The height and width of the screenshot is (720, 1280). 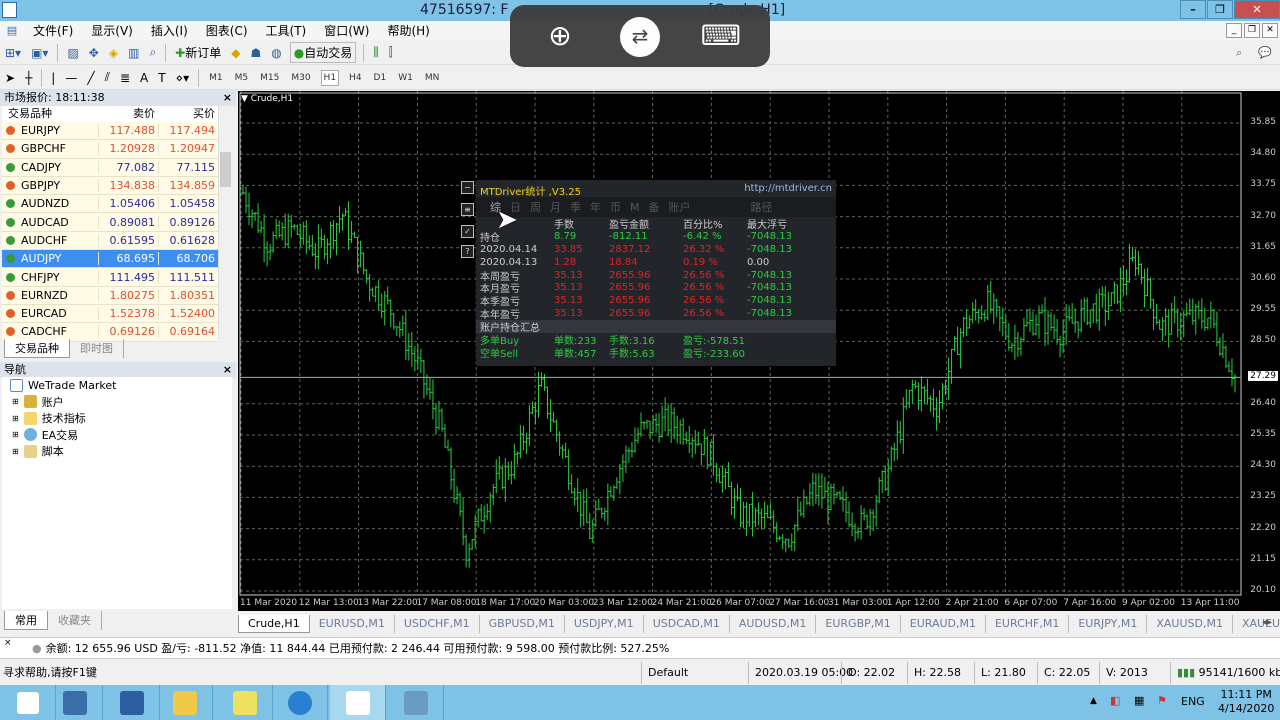 What do you see at coordinates (391, 52) in the screenshot?
I see `candlestick-icon: ⫿` at bounding box center [391, 52].